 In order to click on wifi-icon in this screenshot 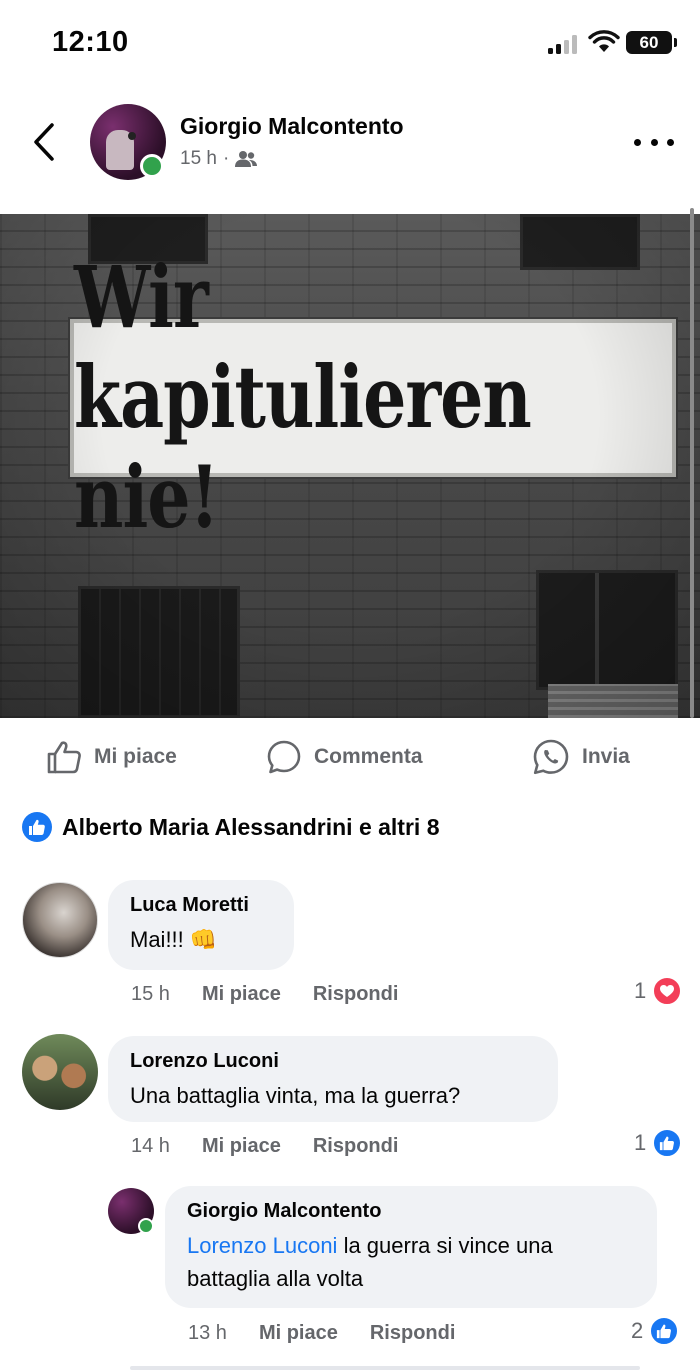, I will do `click(604, 41)`.